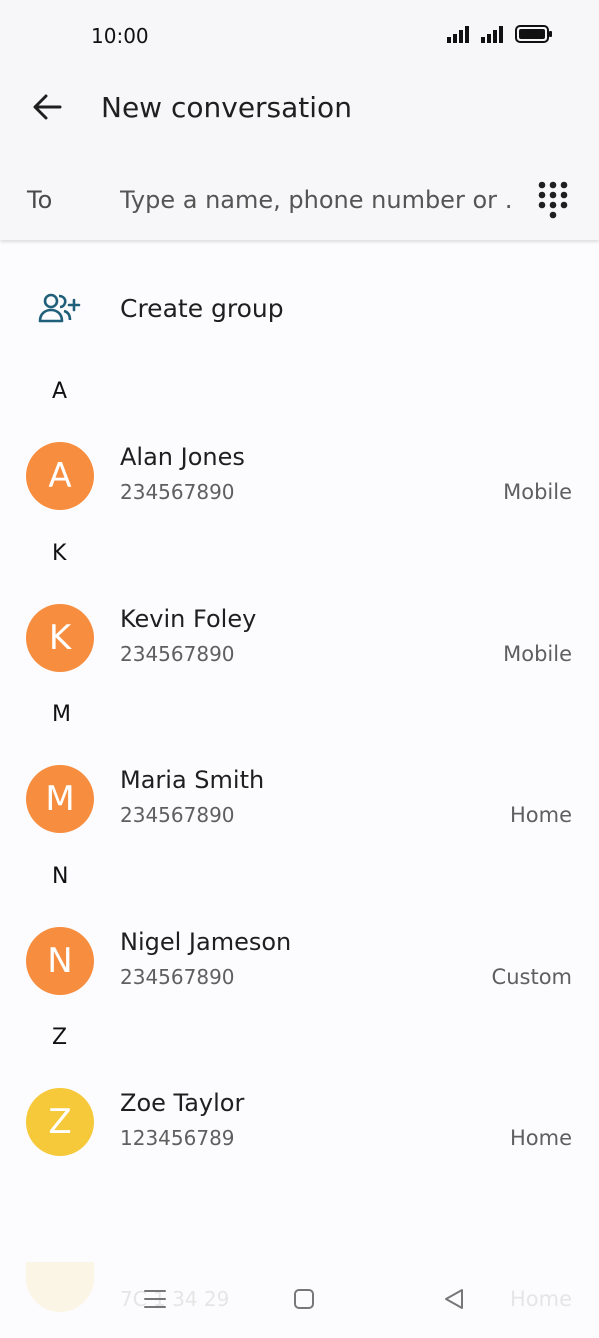  I want to click on contact-row: M Maria Smith 234567890 Home, so click(299, 804).